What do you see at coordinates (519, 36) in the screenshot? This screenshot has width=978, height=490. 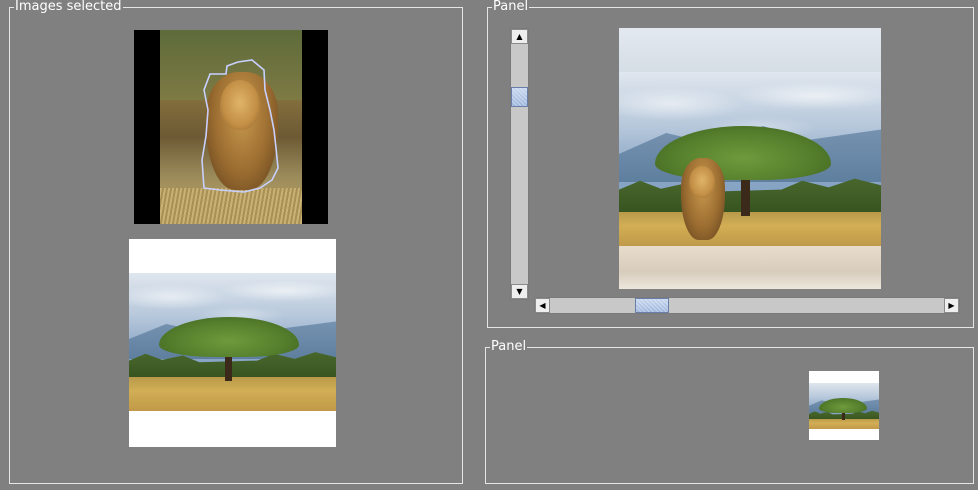 I see `arrow-up-icon: ▲` at bounding box center [519, 36].